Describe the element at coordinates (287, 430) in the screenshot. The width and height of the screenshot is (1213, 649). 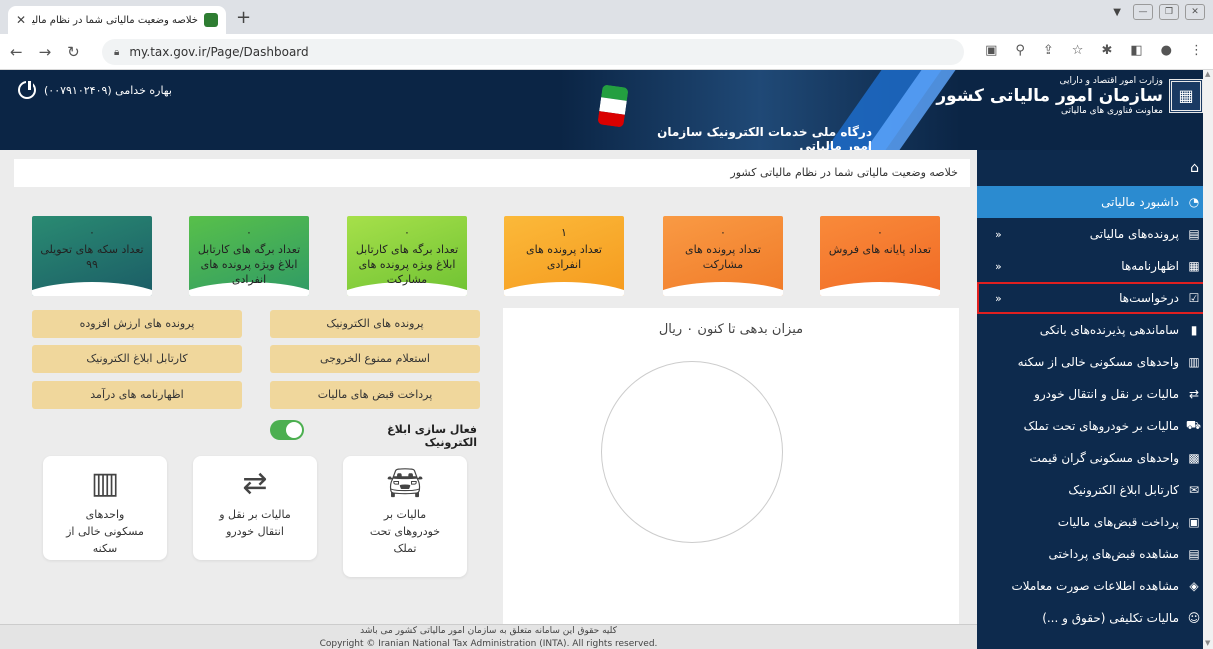
I see `e-notice-toggle` at that location.